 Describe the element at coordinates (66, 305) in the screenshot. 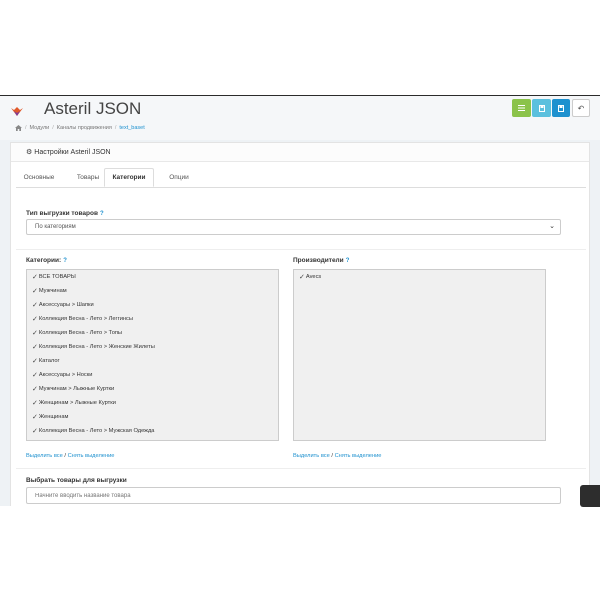

I see `list-item-label: Аксессуары > Шапки` at that location.